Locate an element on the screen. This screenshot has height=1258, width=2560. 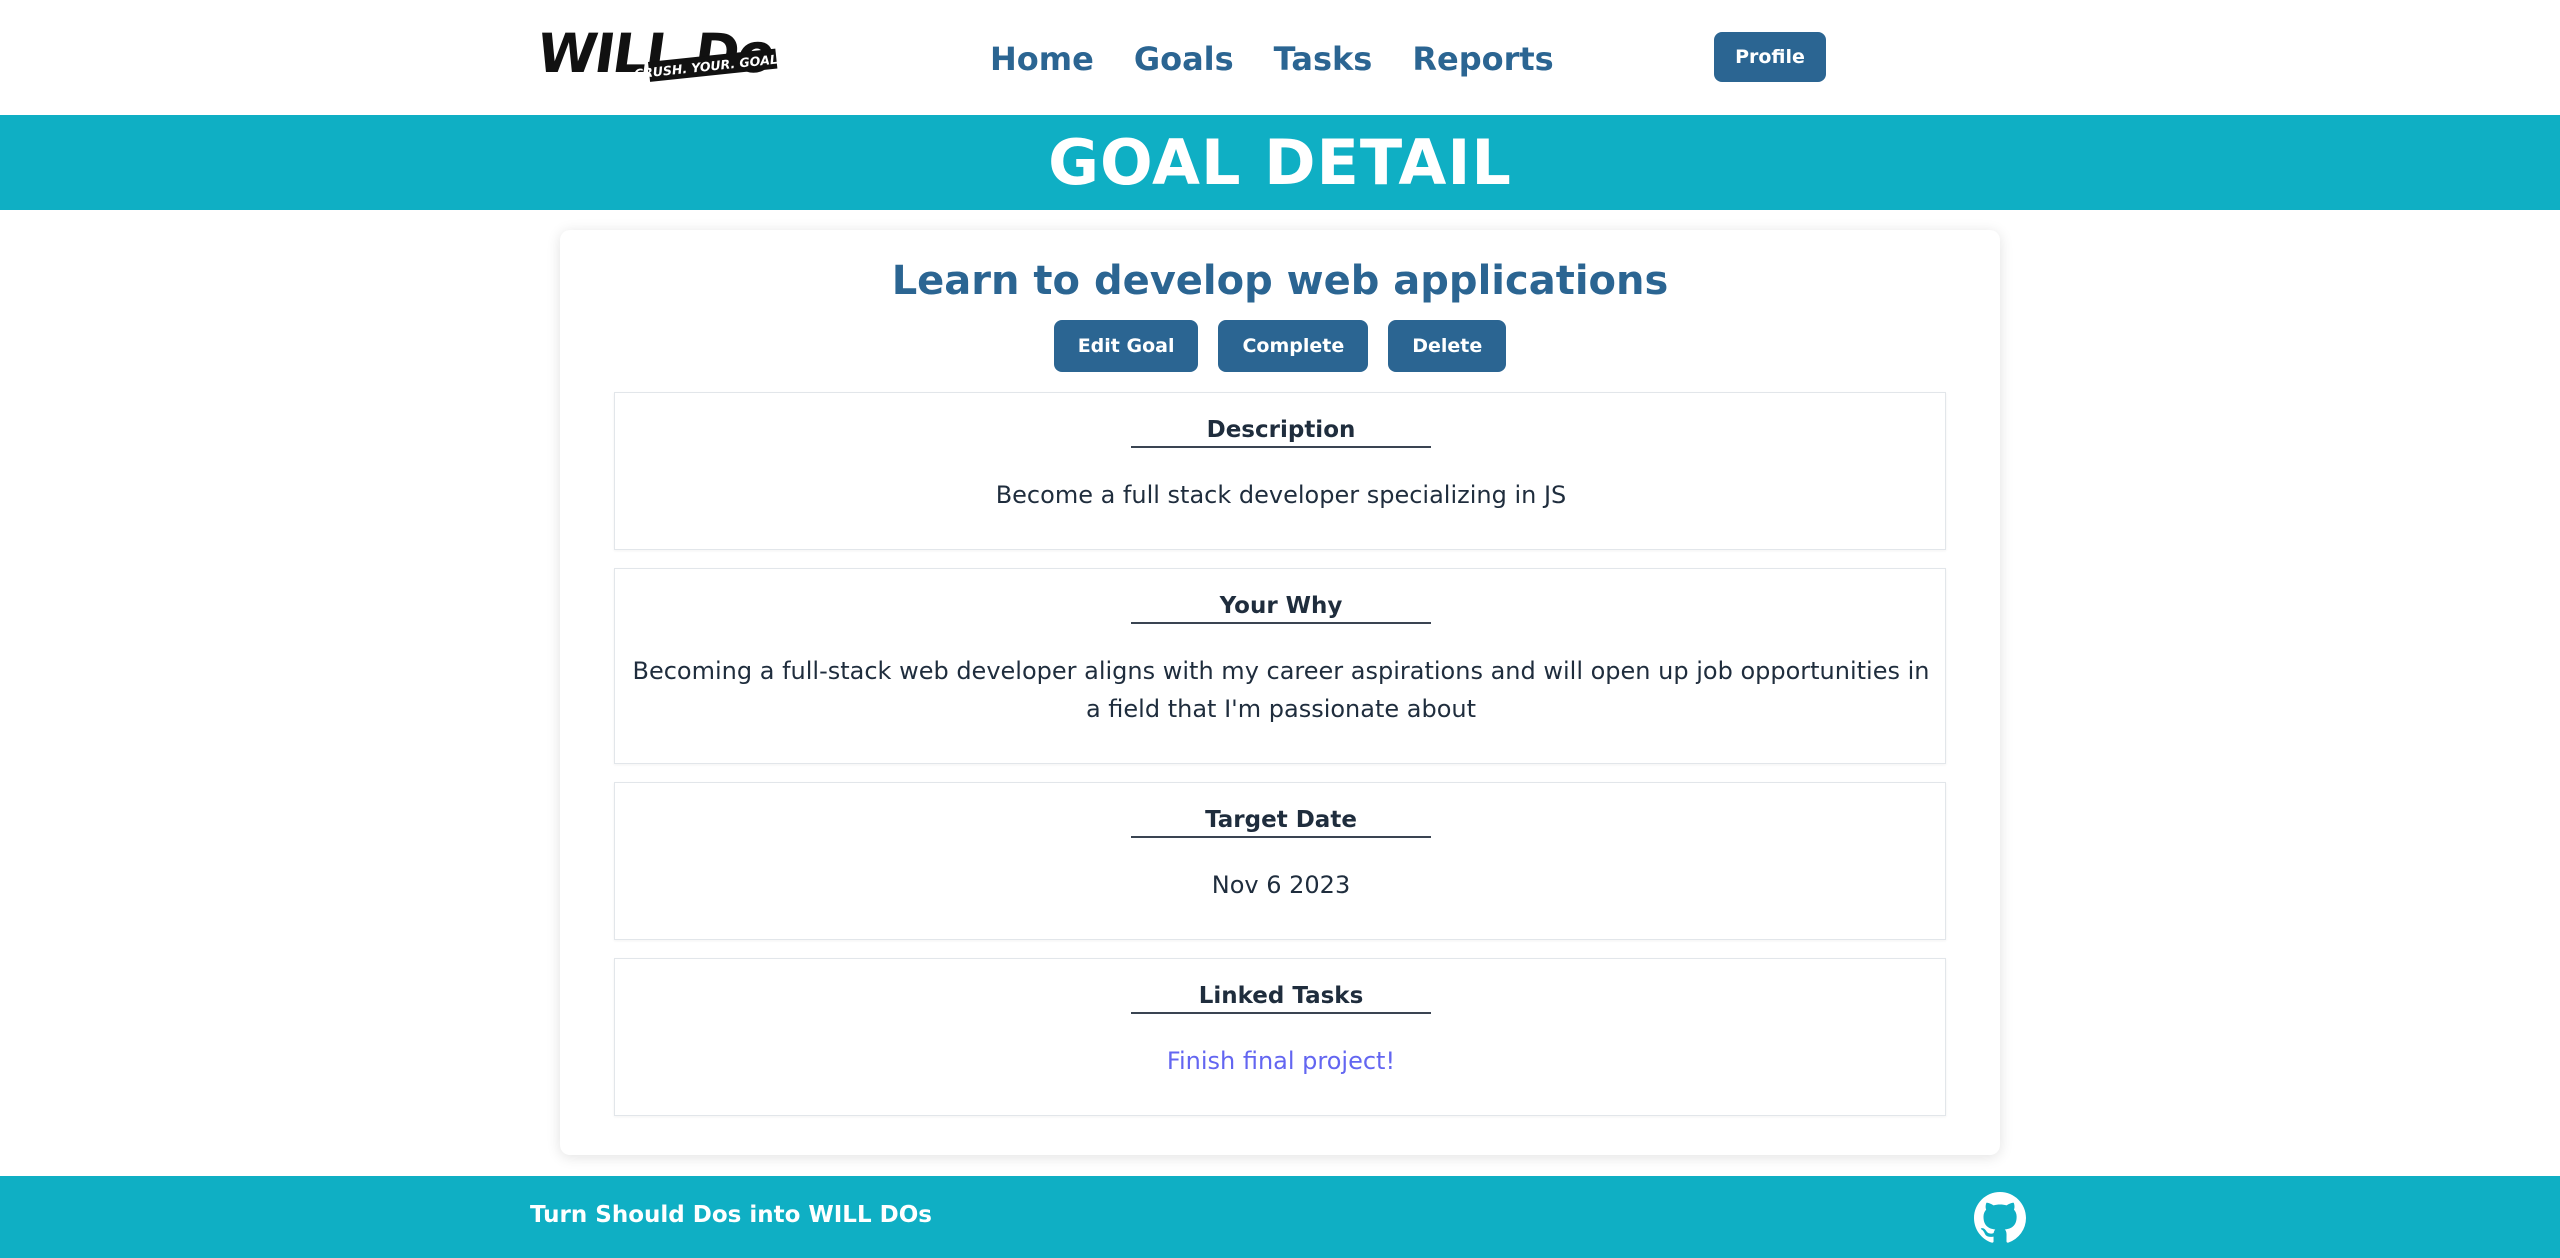
linked-task-link: Finish final project! is located at coordinates (1281, 1061).